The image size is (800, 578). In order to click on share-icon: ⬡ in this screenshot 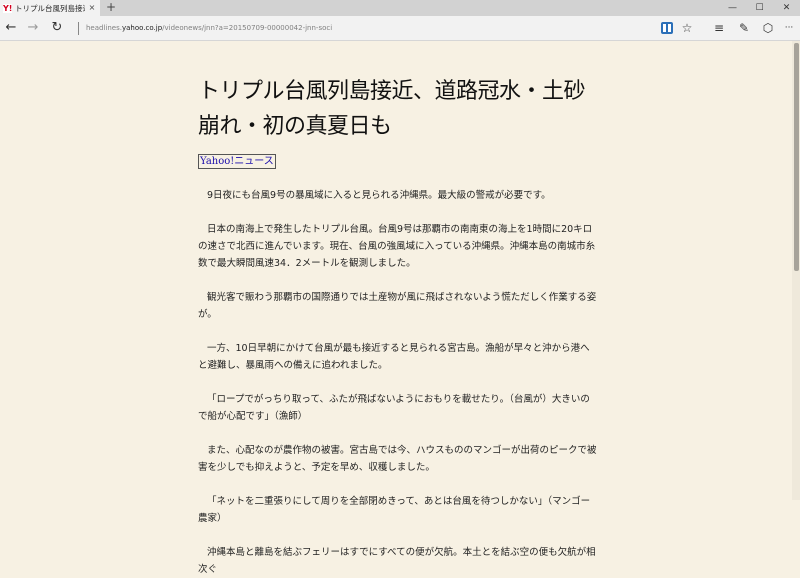, I will do `click(768, 28)`.